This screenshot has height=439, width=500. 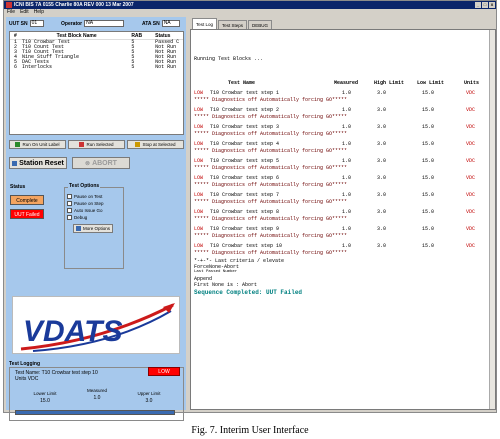 I want to click on log-step-name: T10 Crowbar test step 7, so click(x=245, y=195).